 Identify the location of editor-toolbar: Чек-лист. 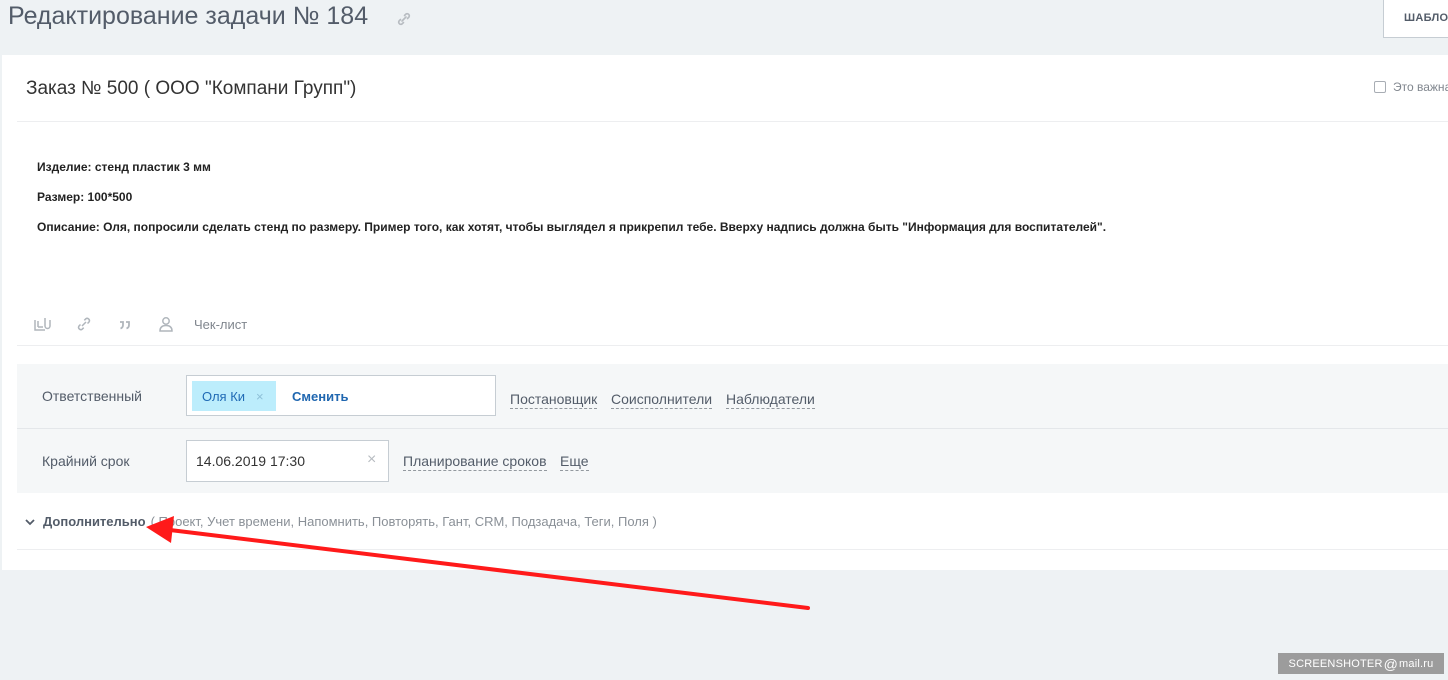
(140, 324).